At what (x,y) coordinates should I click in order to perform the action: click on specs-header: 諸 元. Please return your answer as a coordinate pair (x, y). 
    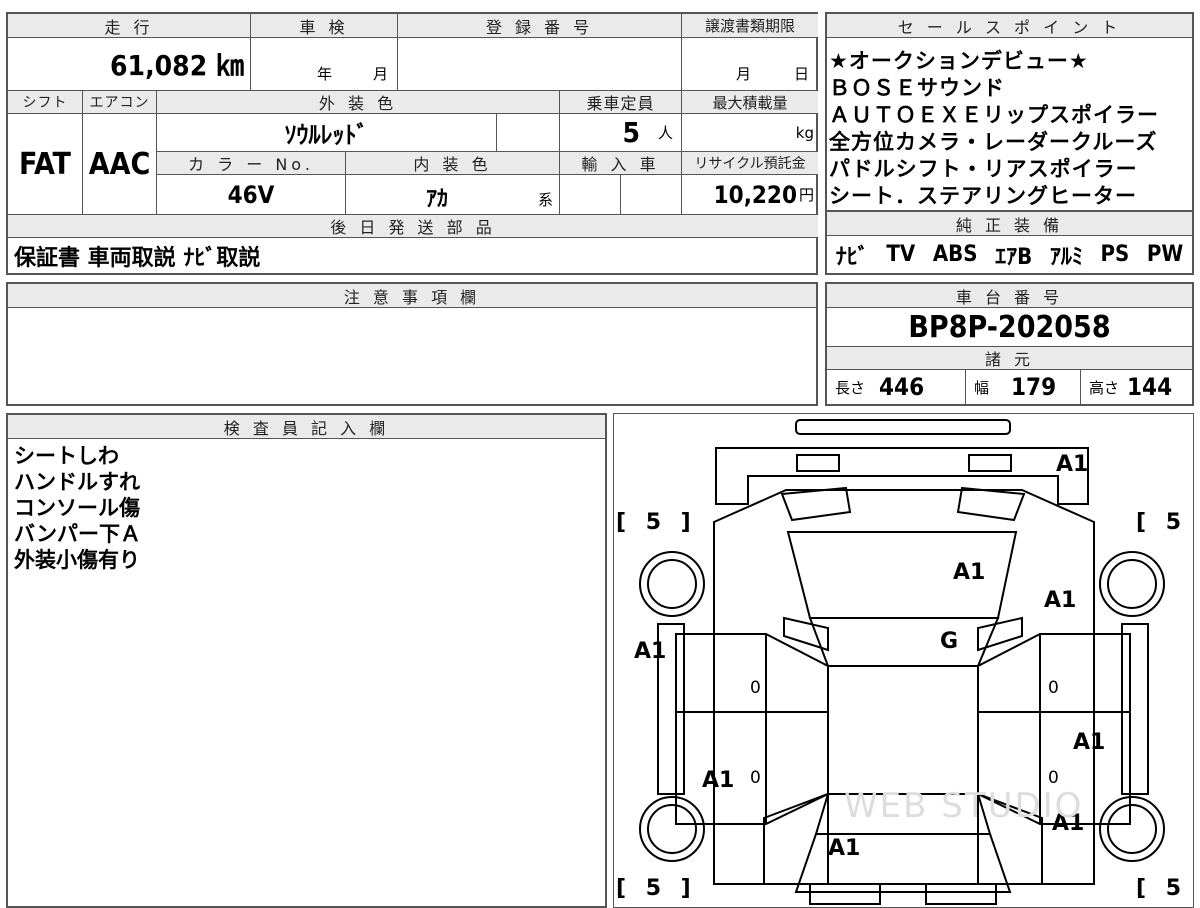
    Looking at the image, I should click on (1009, 358).